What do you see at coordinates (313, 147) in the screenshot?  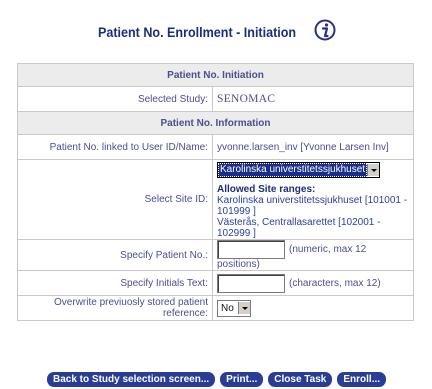 I see `linked-user-value: yvonne.larsen_inv [Yvonne Larsen Inv]` at bounding box center [313, 147].